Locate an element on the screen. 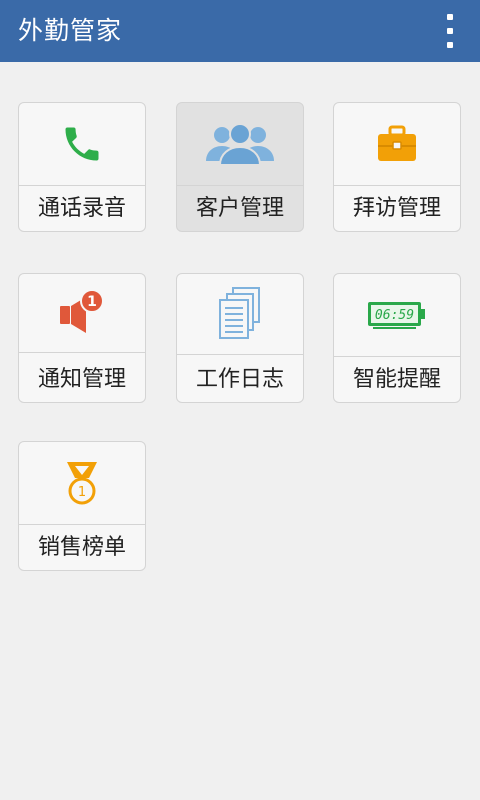 Image resolution: width=480 pixels, height=800 pixels. app-title: 外勤管家 is located at coordinates (70, 30).